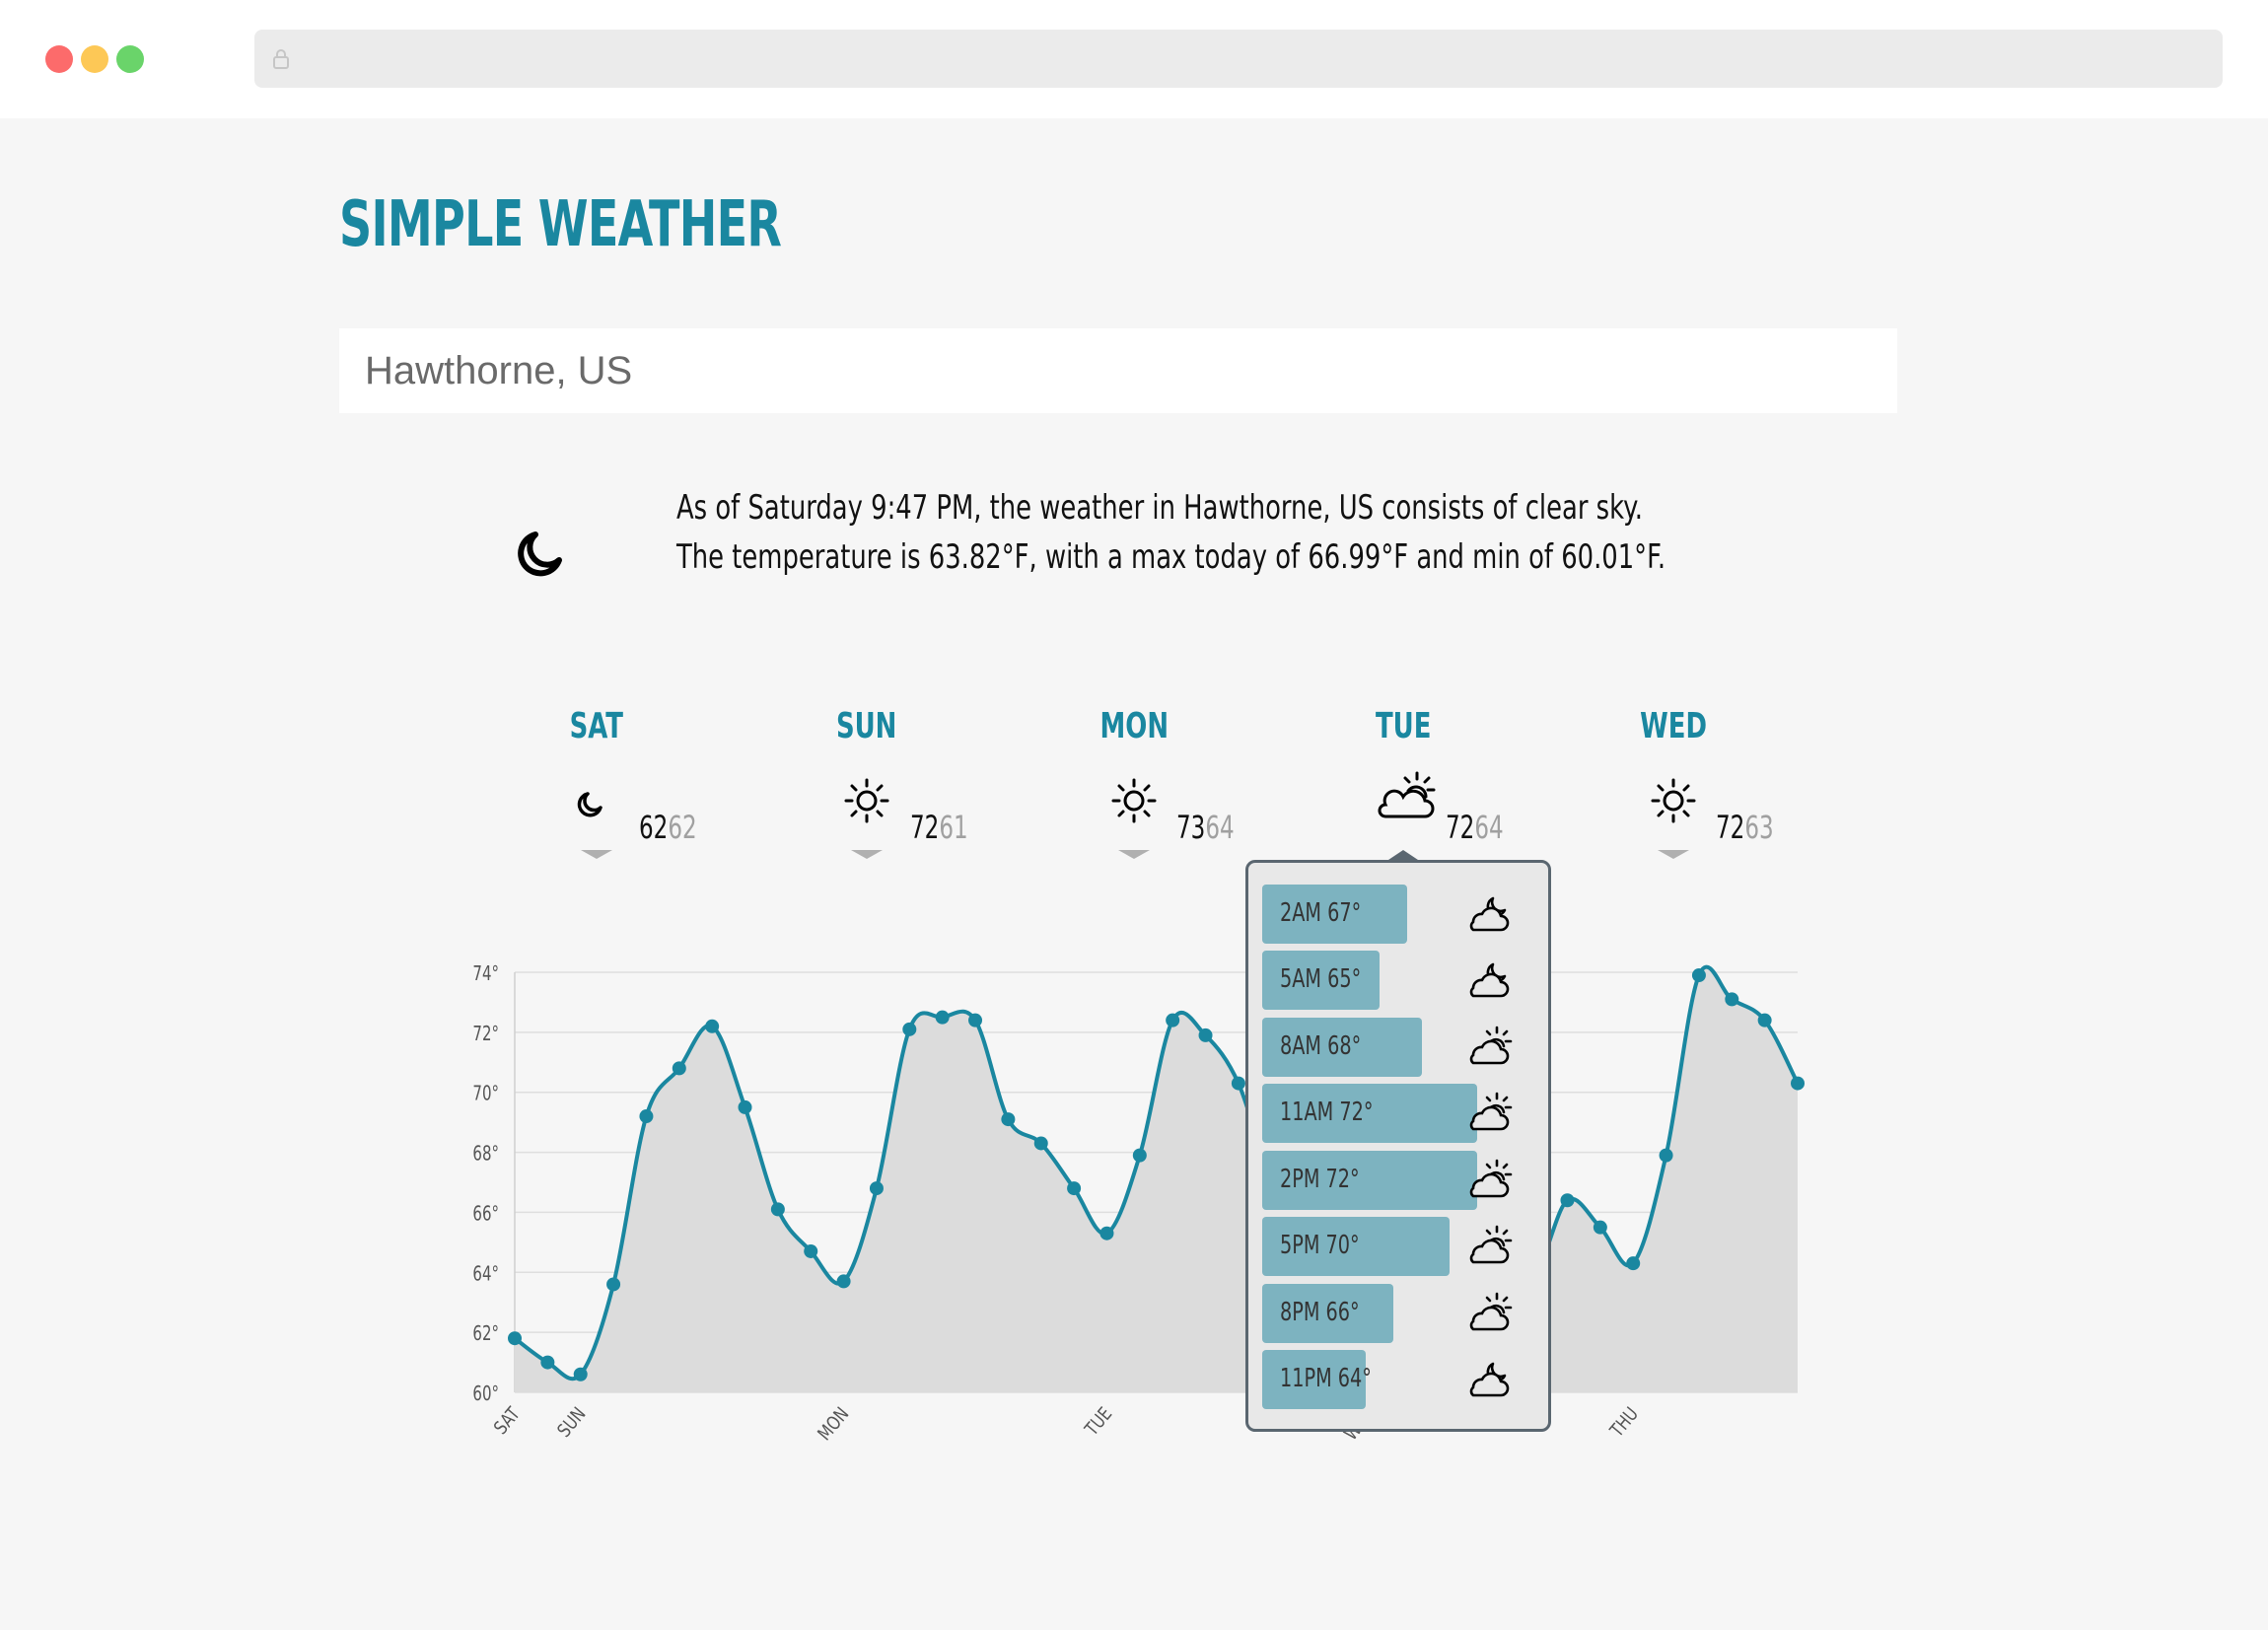  I want to click on x-tick-label: SAT, so click(508, 1421).